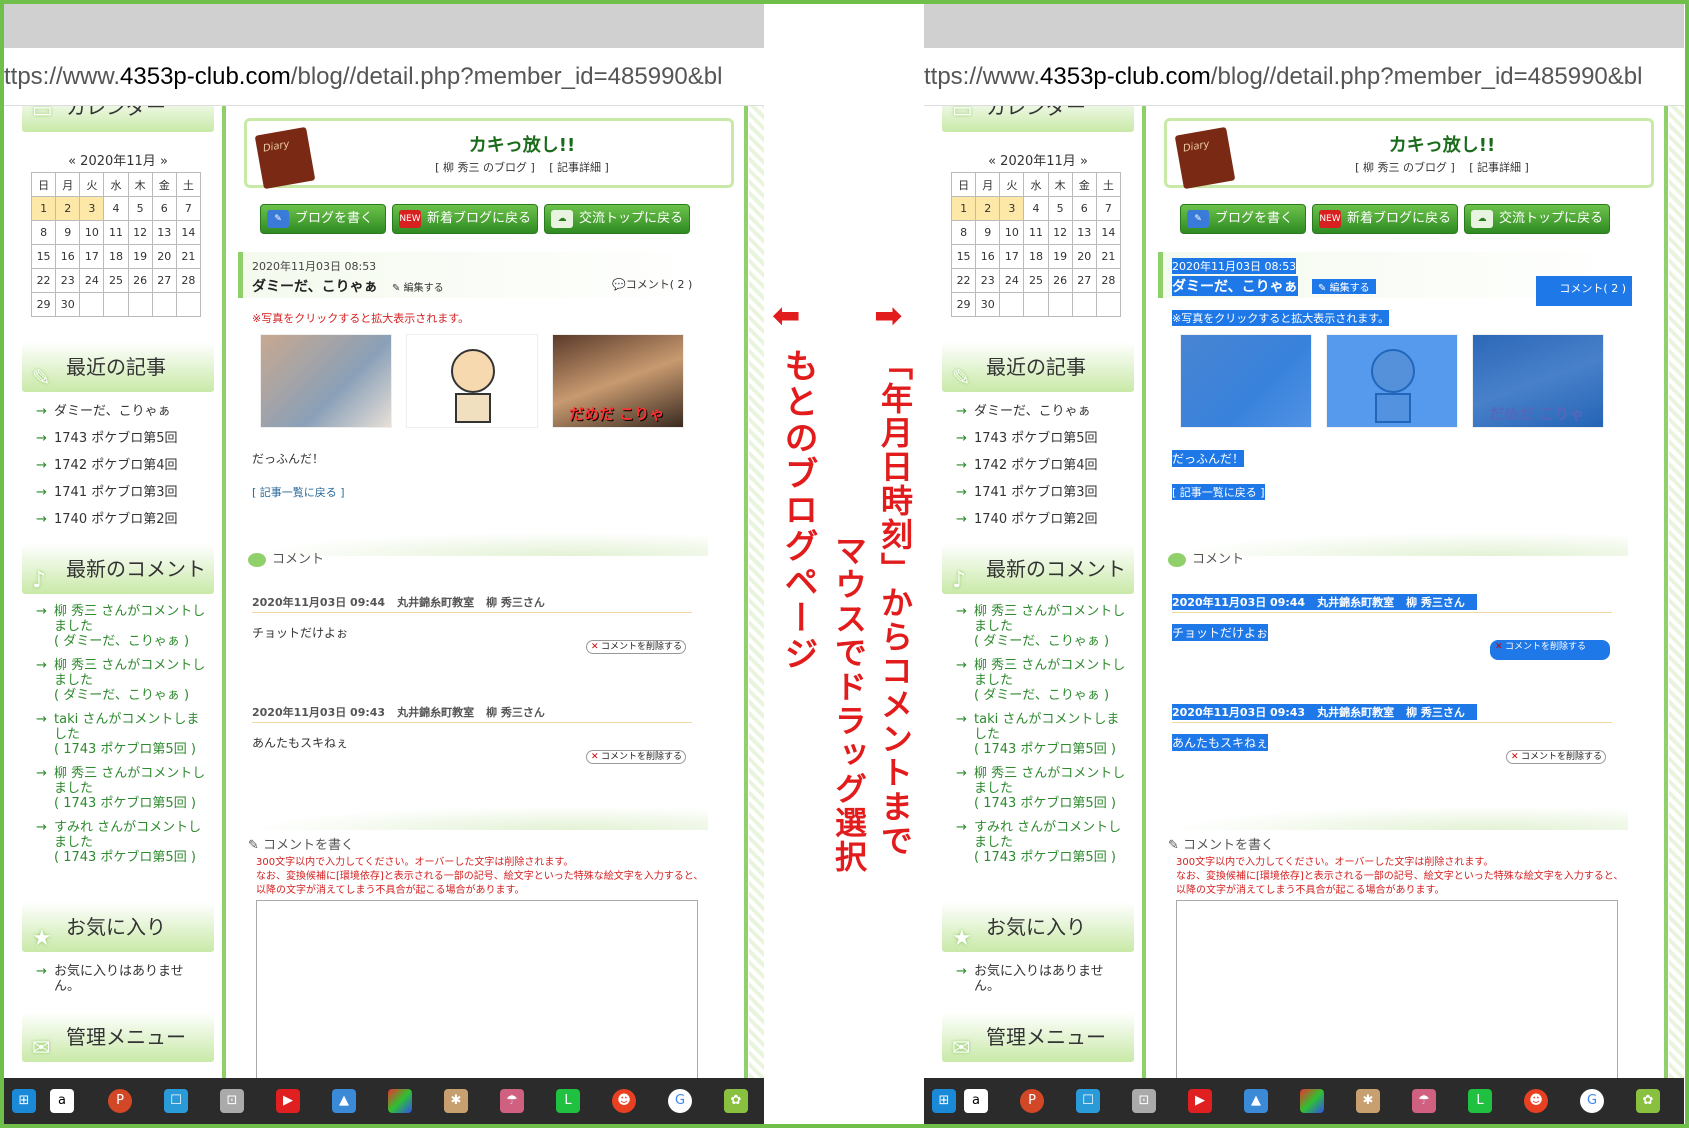  What do you see at coordinates (398, 712) in the screenshot?
I see `comment-meta: 2020年11月03日 09:43 丸井錦糸町教室柳 秀三さん` at bounding box center [398, 712].